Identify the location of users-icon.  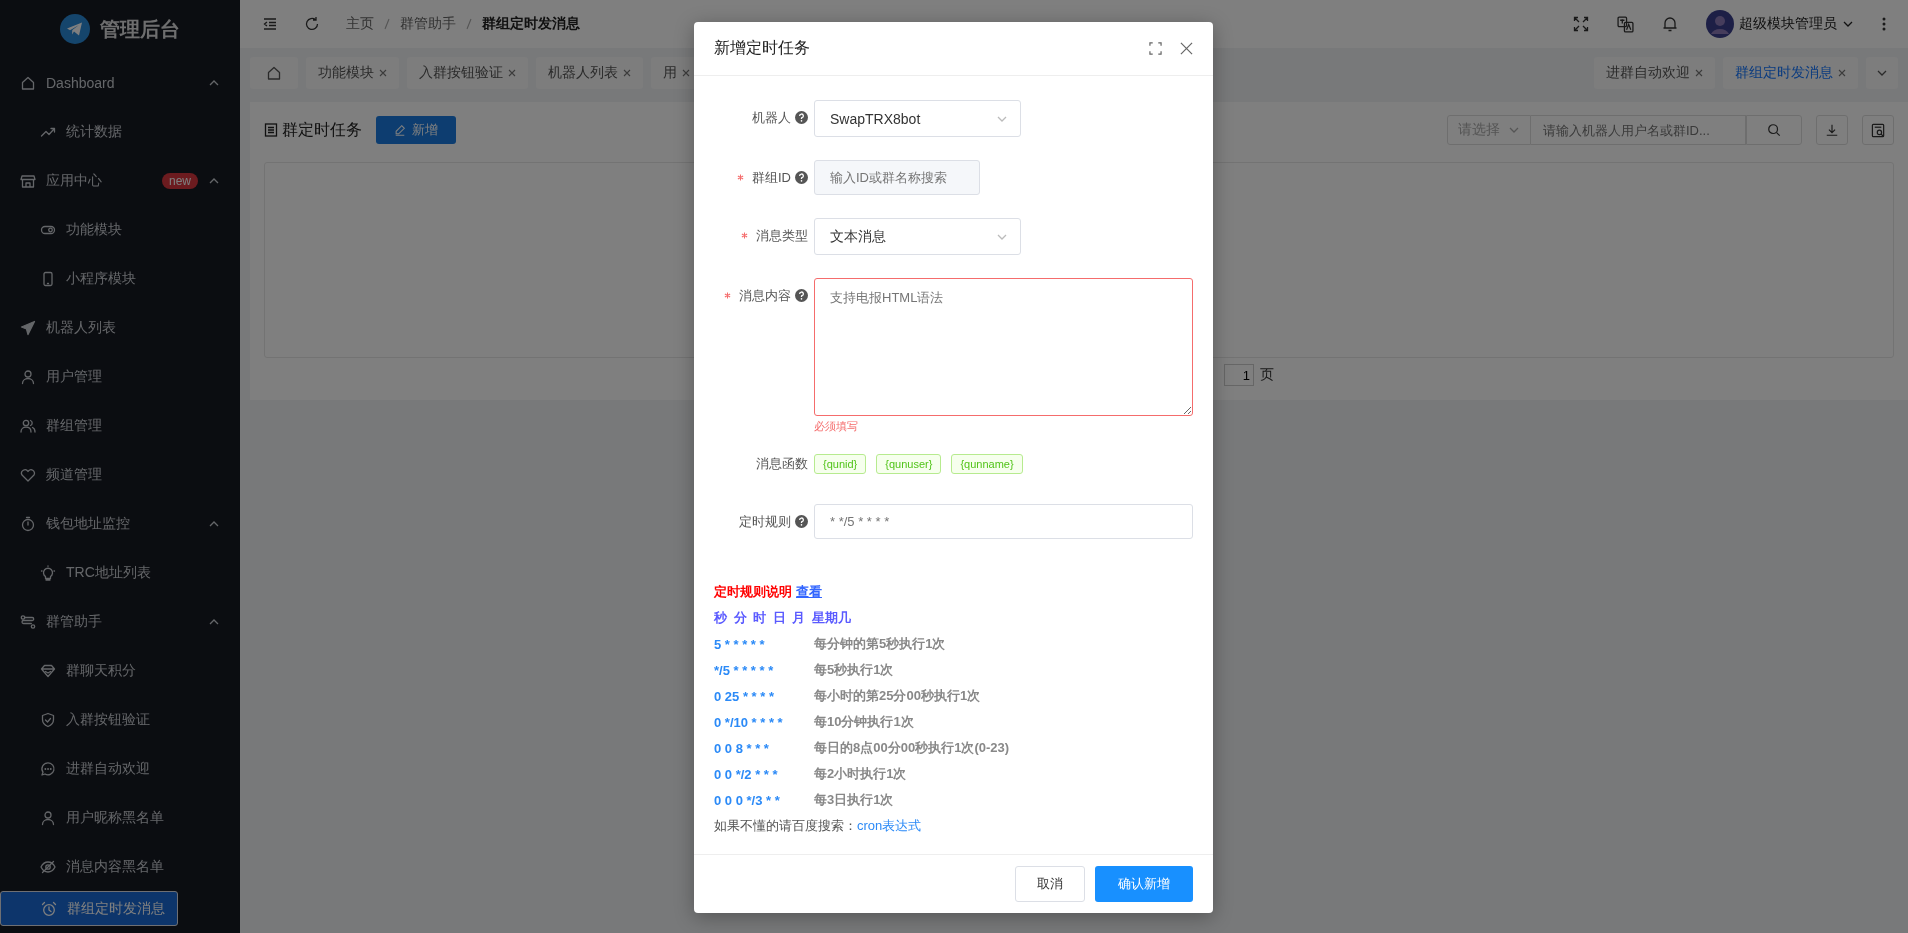
(28, 425).